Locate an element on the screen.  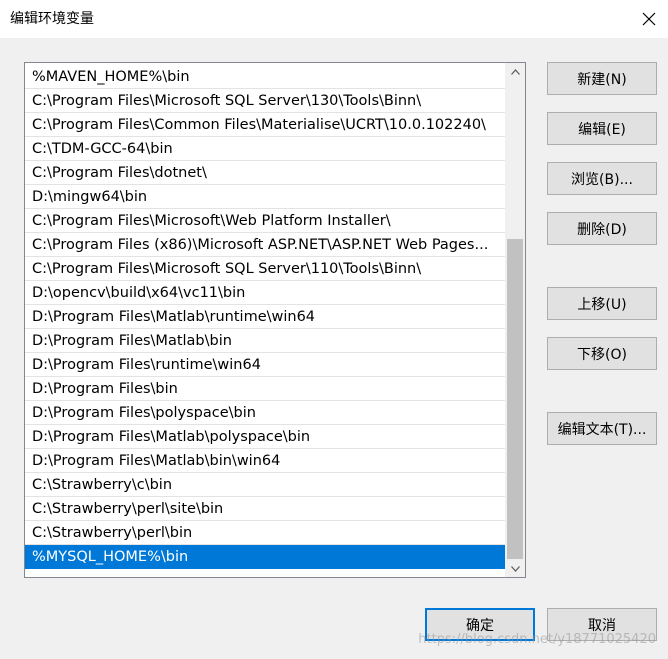
path-list-item: C:\Strawberry\c\bin is located at coordinates (265, 485).